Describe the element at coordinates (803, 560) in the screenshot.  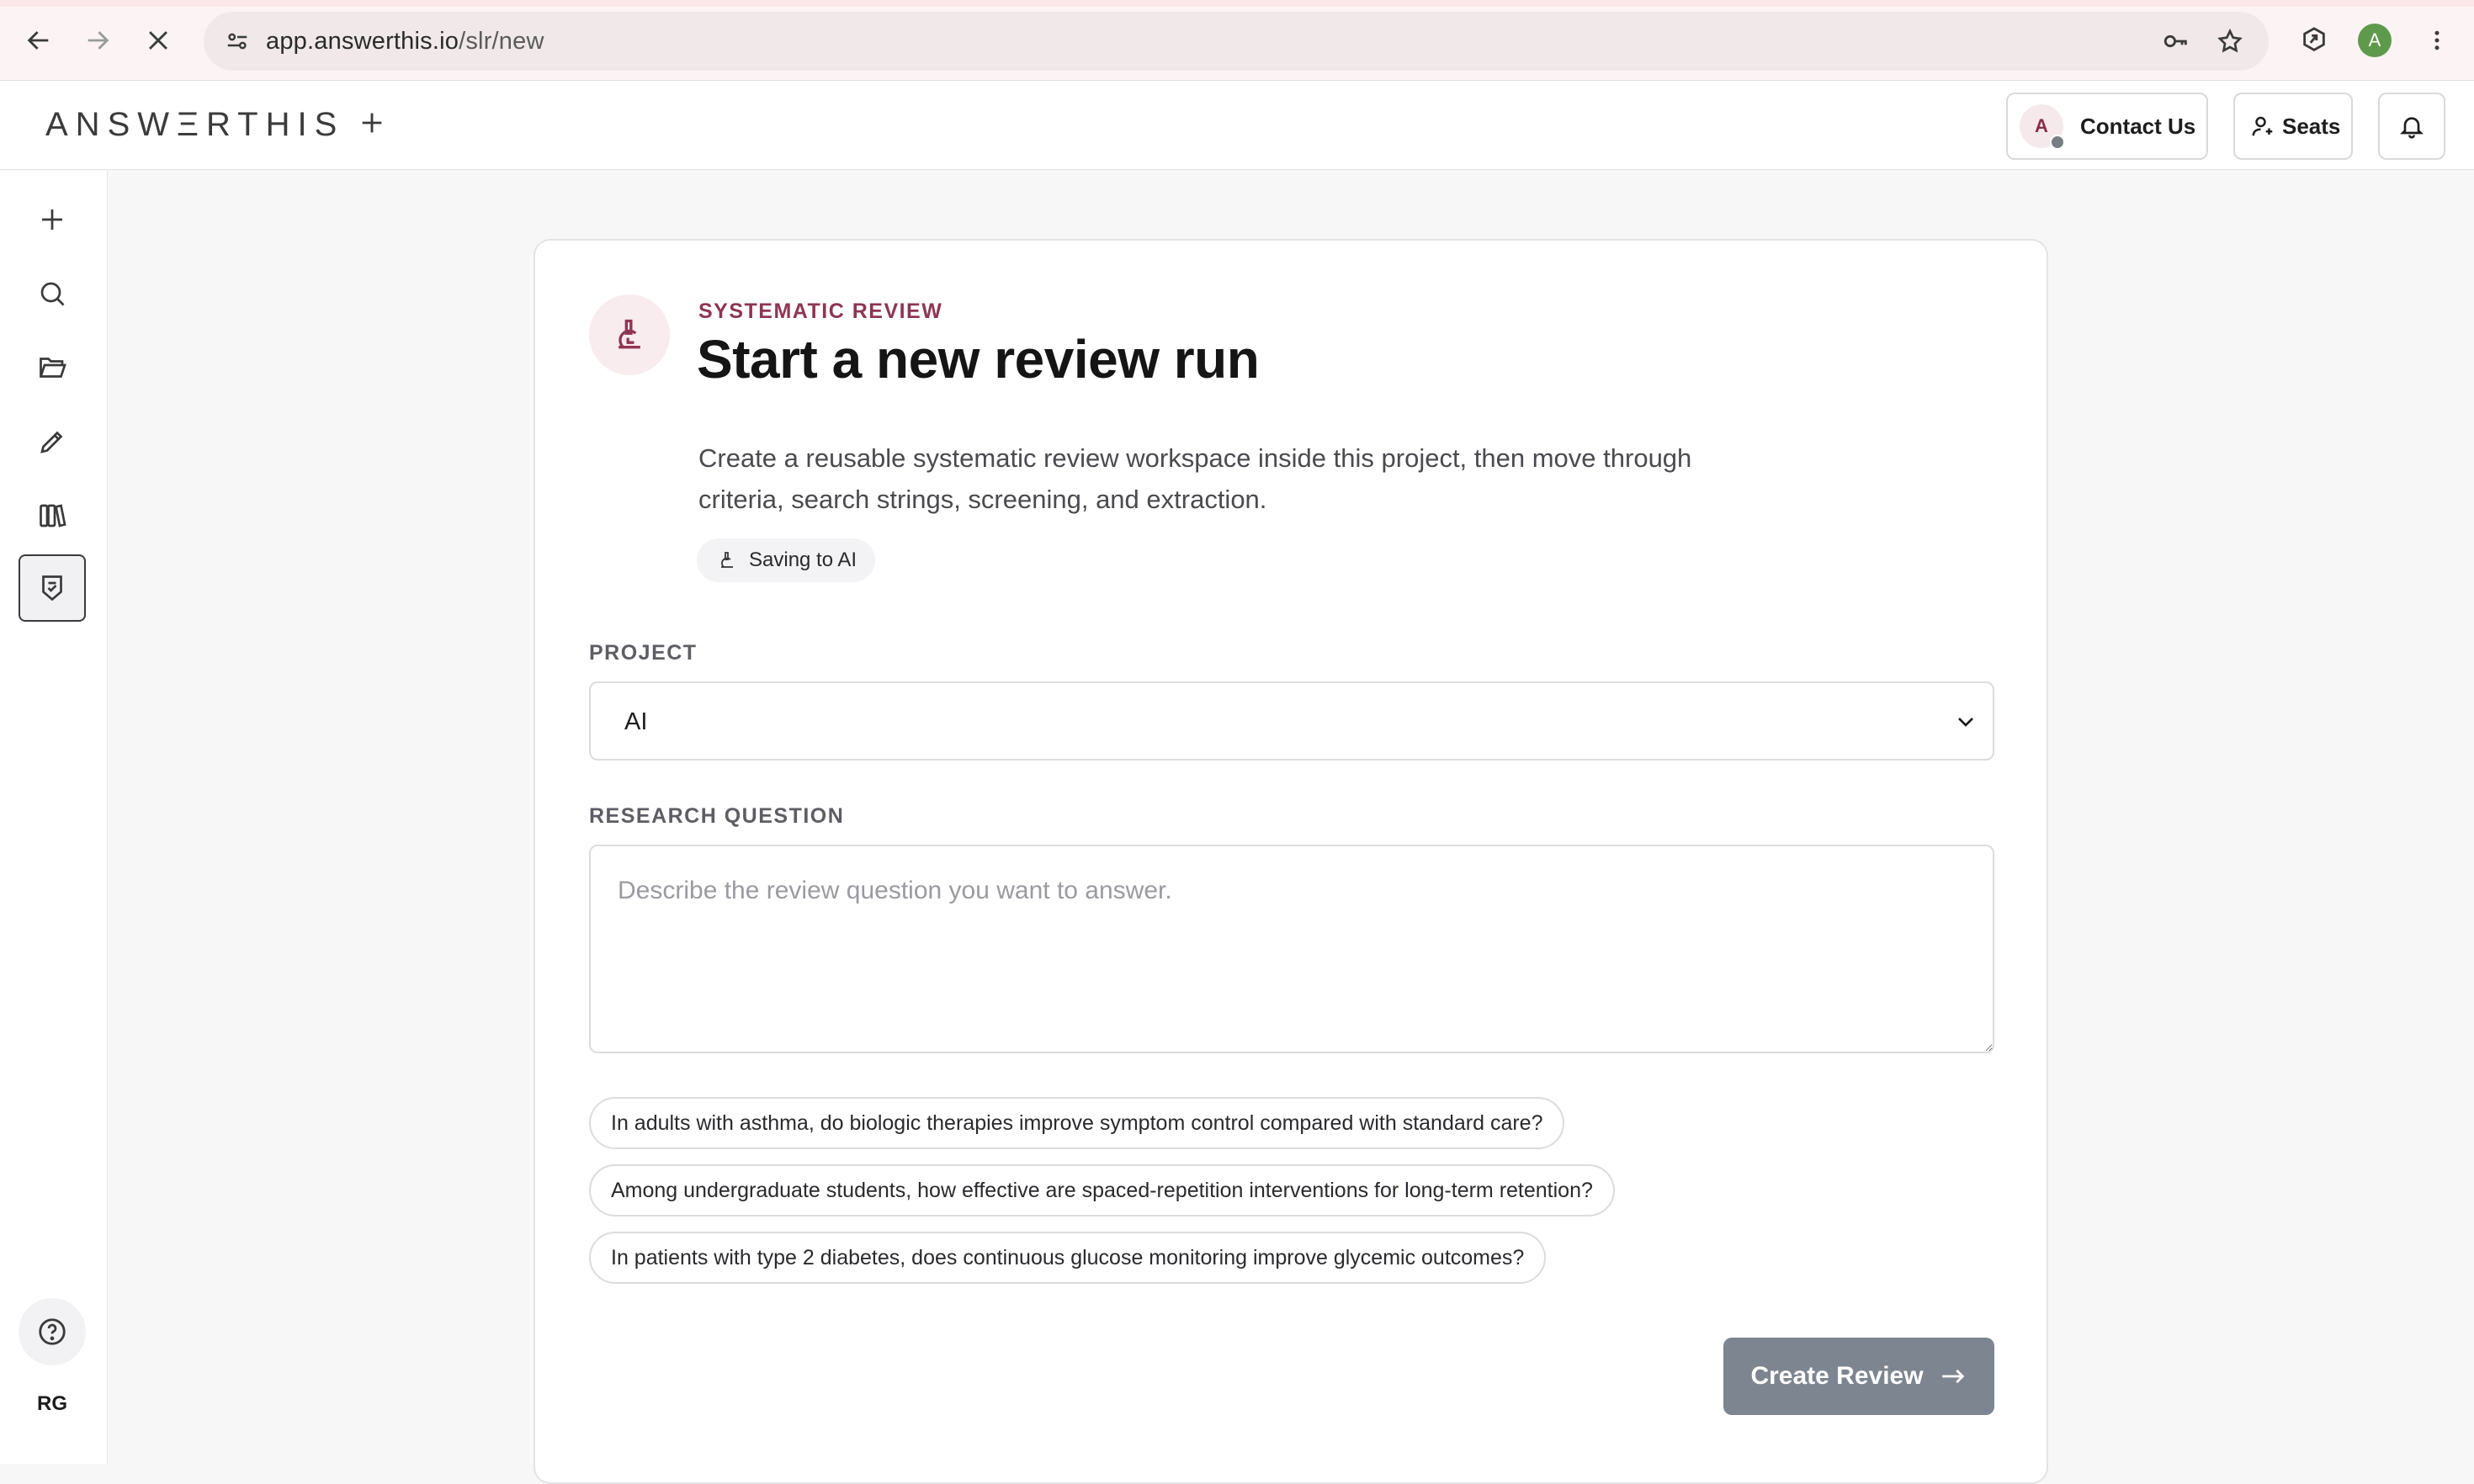
I see `saving-status-label: Saving to AI` at that location.